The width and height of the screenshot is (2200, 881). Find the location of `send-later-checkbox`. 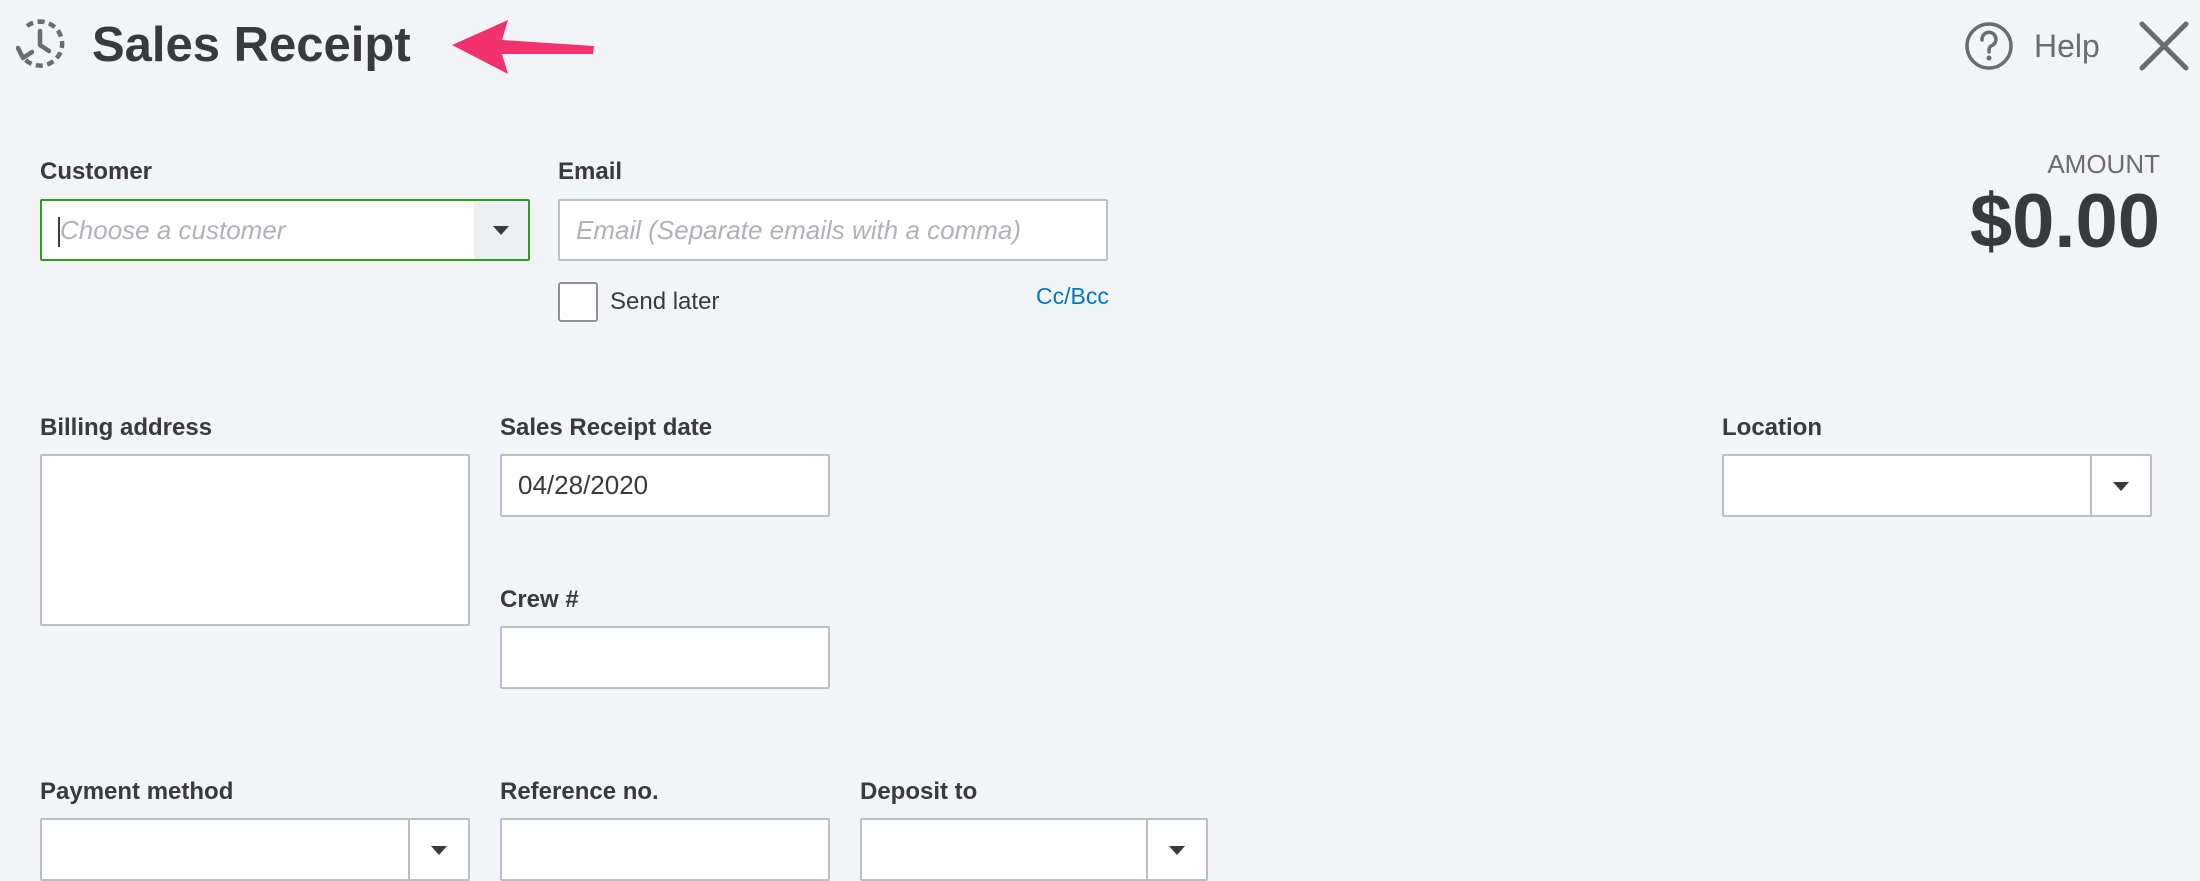

send-later-checkbox is located at coordinates (578, 302).